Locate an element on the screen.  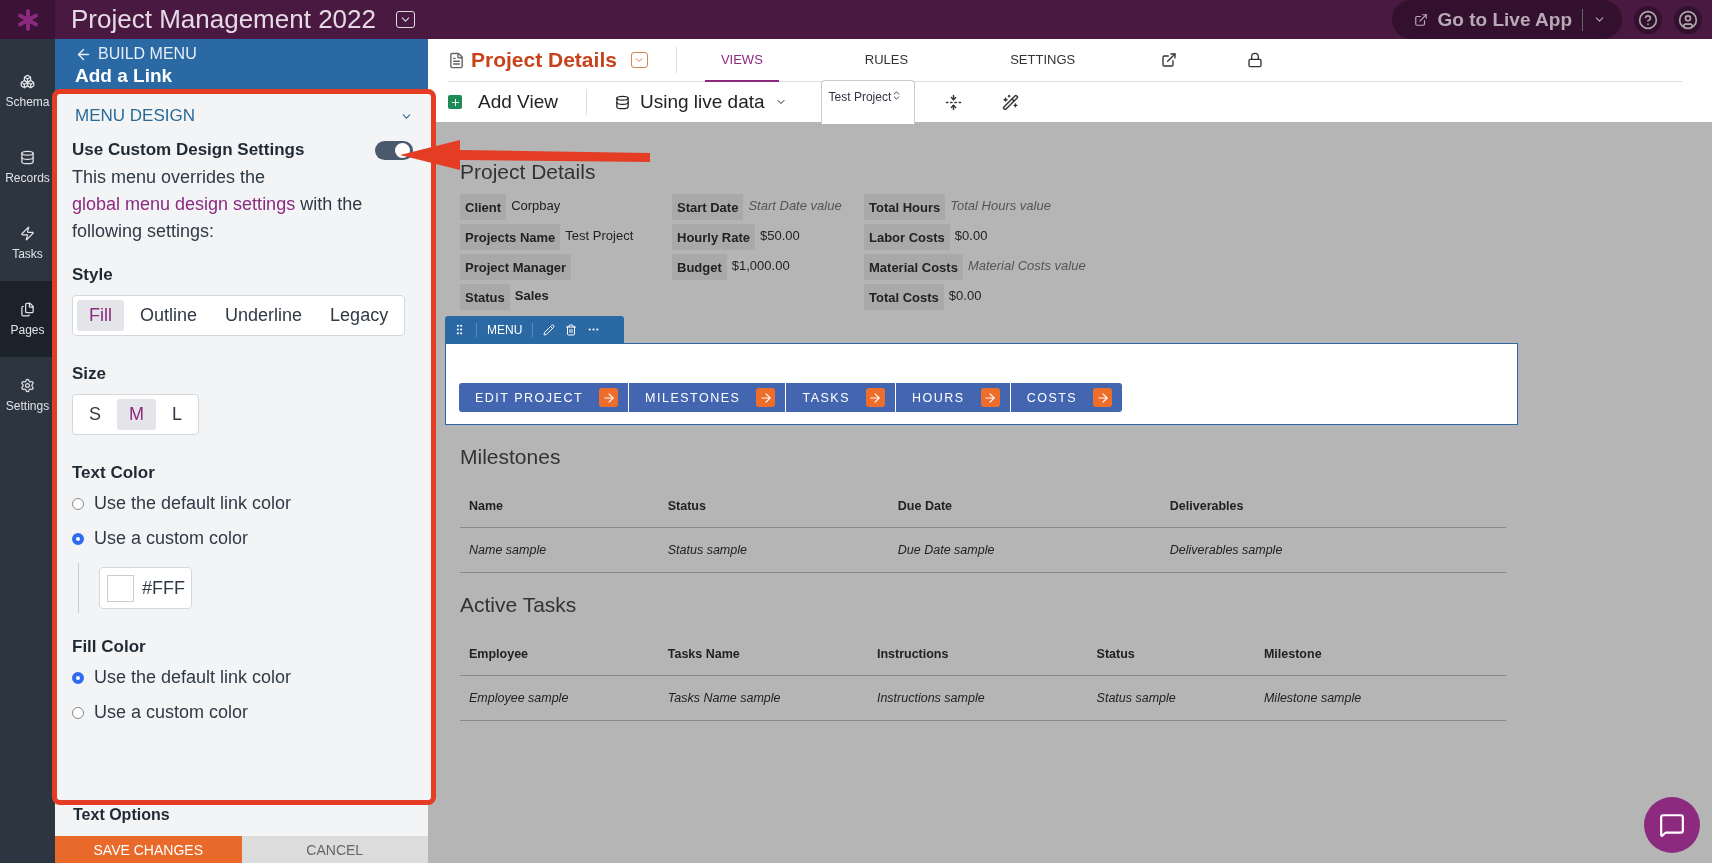
cubes-icon is located at coordinates (27, 81).